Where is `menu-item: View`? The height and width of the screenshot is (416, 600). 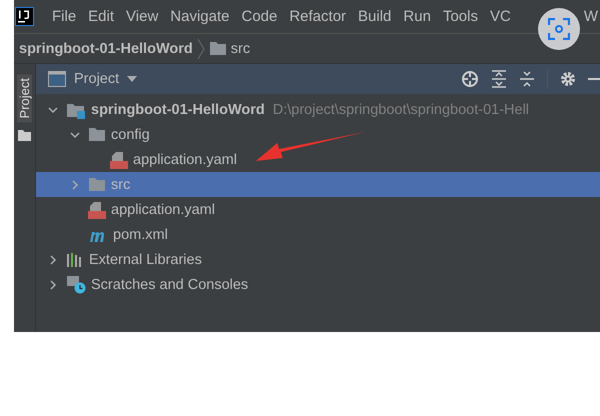
menu-item: View is located at coordinates (142, 16).